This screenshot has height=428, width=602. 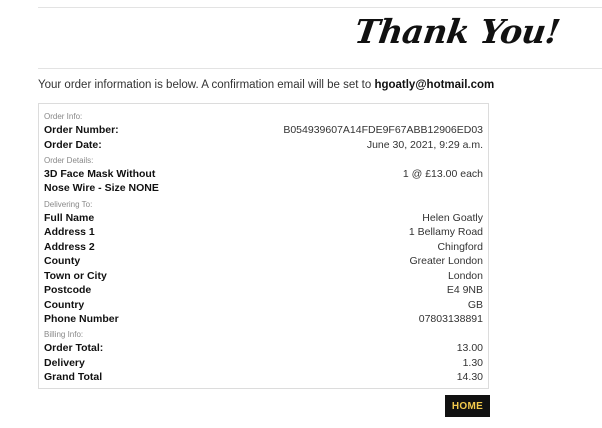 What do you see at coordinates (69, 232) in the screenshot?
I see `delivery-label-address-1: Address 1` at bounding box center [69, 232].